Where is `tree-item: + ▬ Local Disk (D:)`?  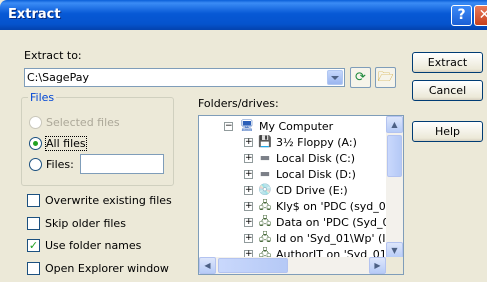 tree-item: + ▬ Local Disk (D:) is located at coordinates (292, 175).